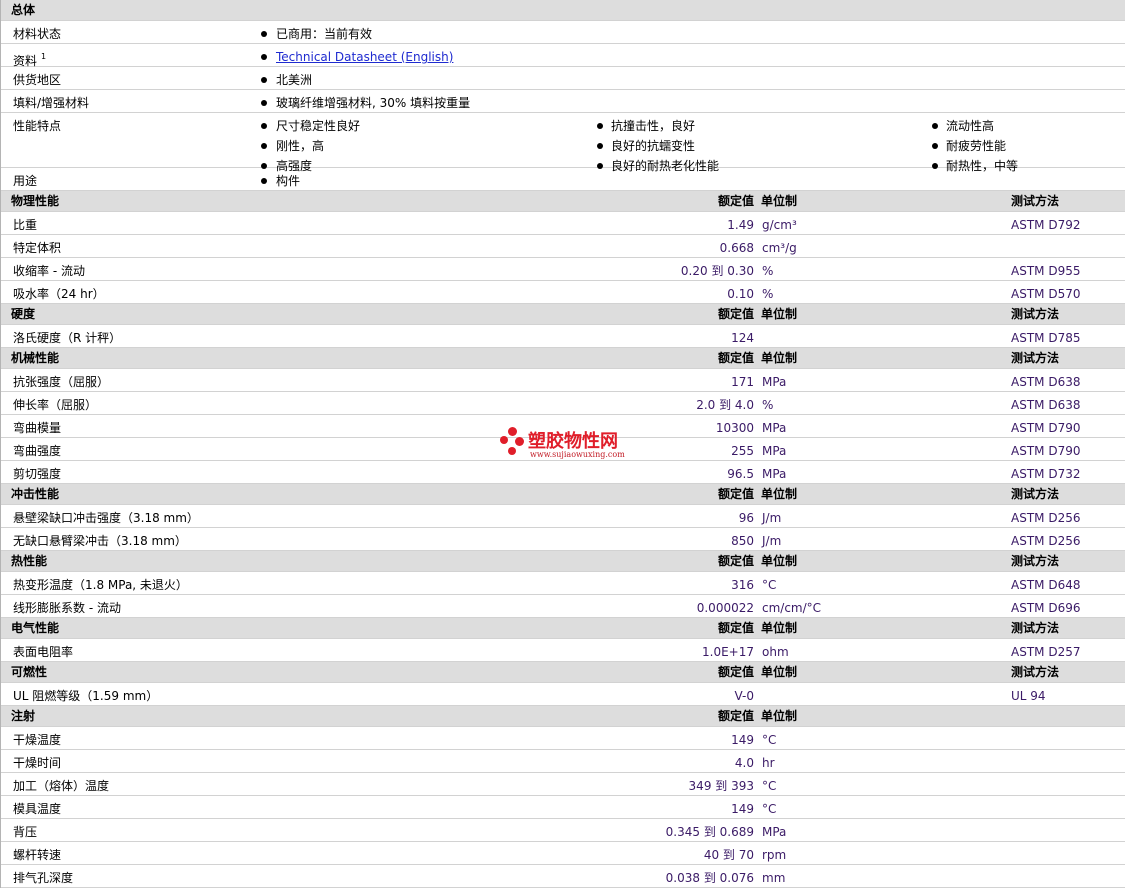  Describe the element at coordinates (772, 518) in the screenshot. I see `property-unit: J/m` at that location.